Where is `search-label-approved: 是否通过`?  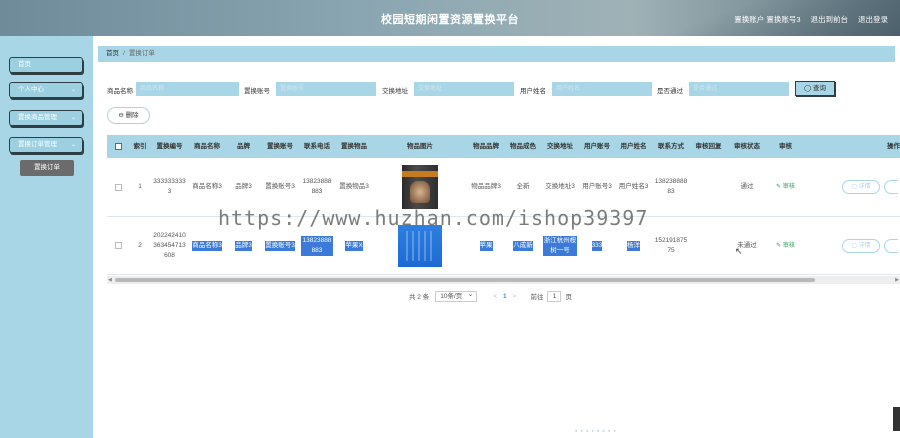 search-label-approved: 是否通过 is located at coordinates (670, 91).